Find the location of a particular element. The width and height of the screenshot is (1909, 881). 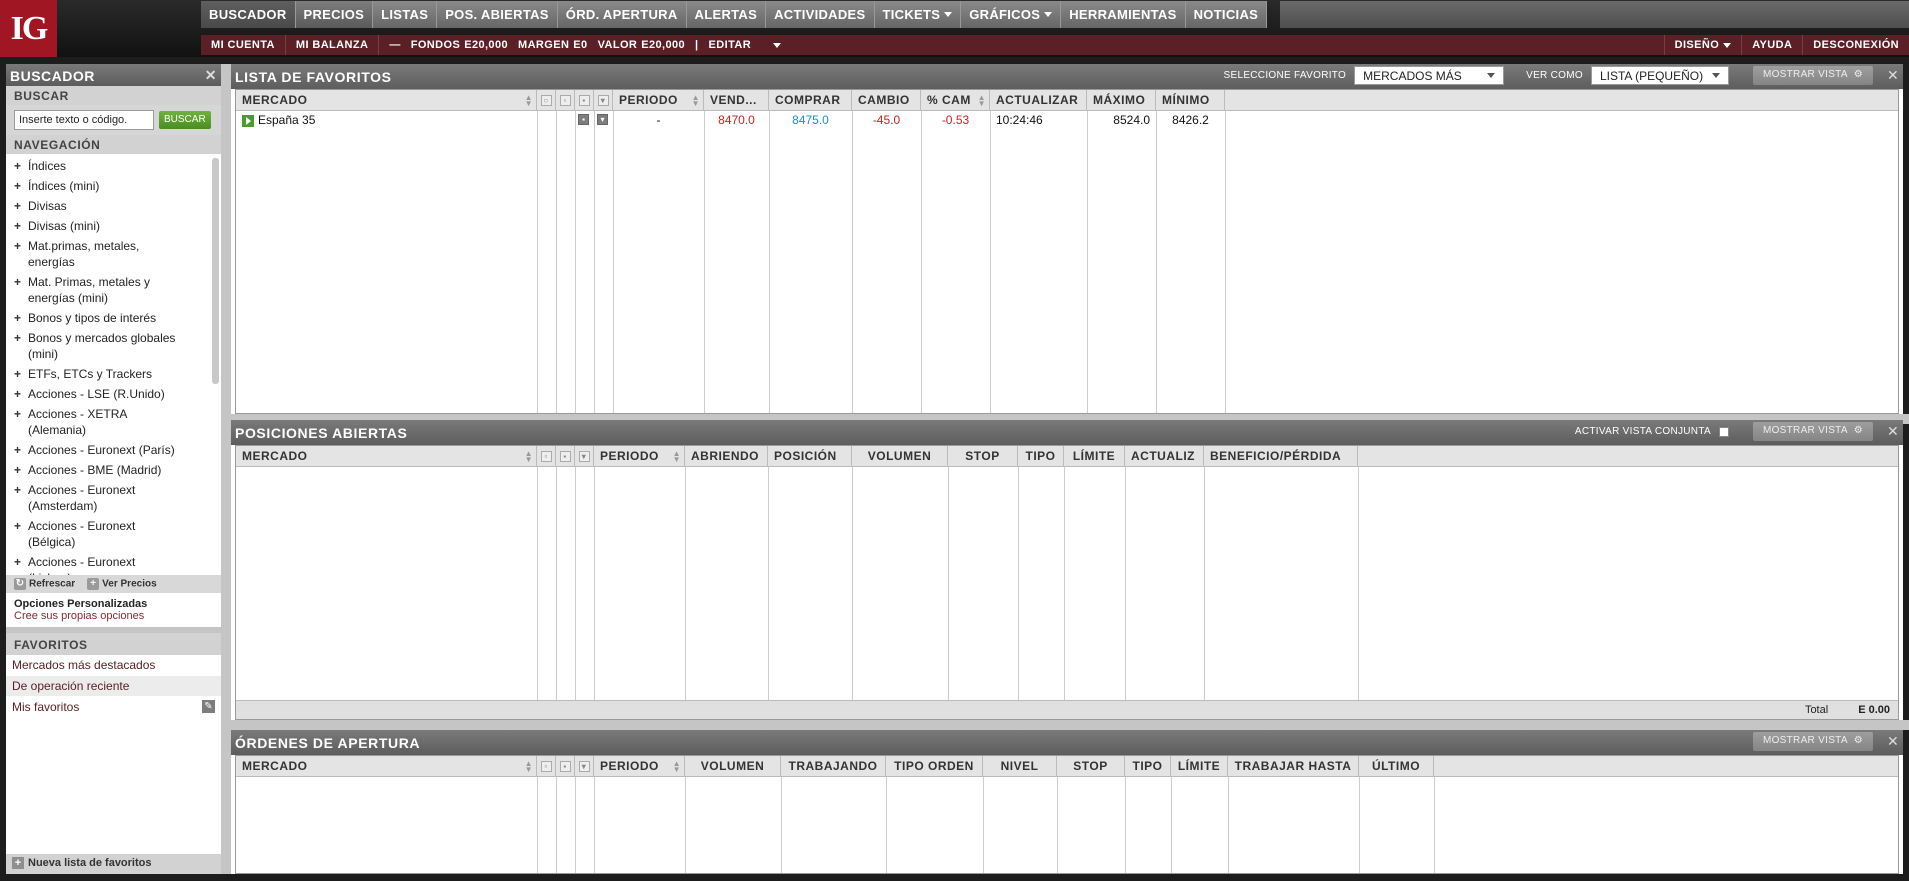

nav-tree-item: + Mat.primas, metales, energías is located at coordinates (113, 254).